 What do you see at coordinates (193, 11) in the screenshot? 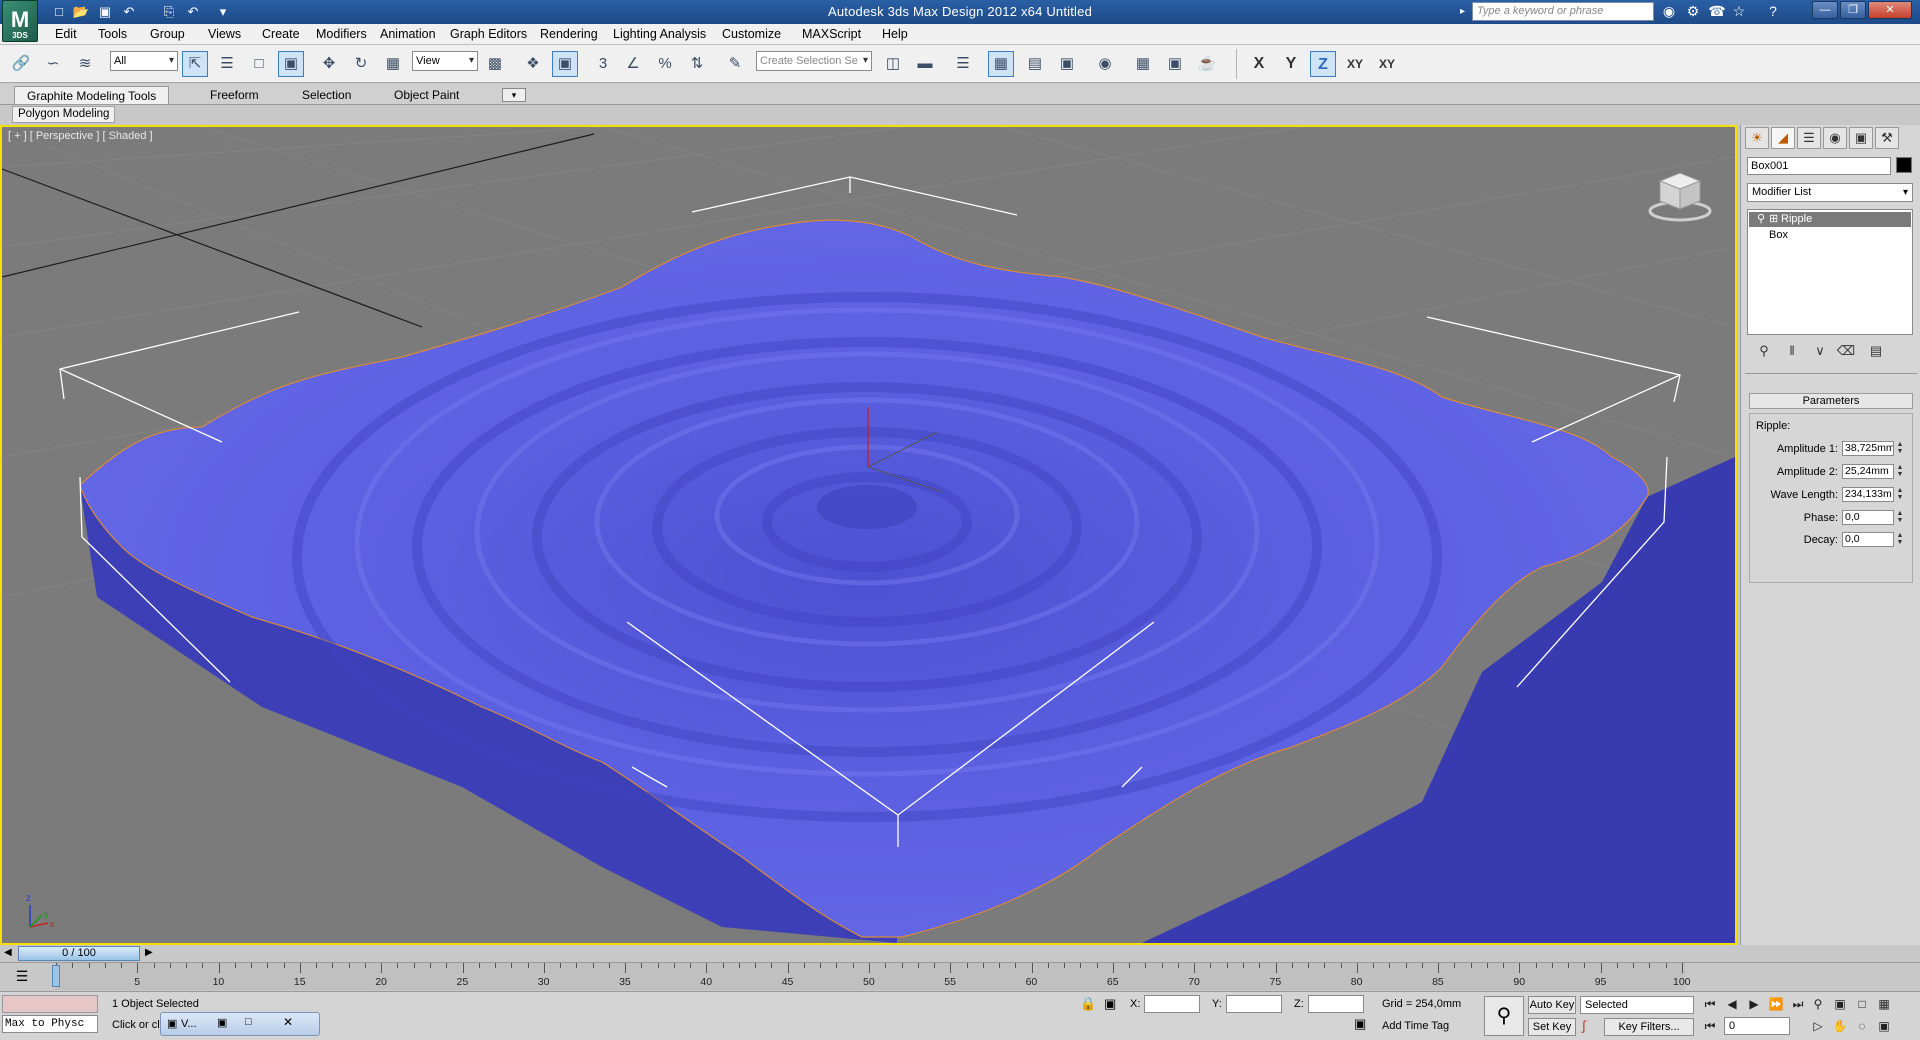
I see `undo-list-icon: ↶` at bounding box center [193, 11].